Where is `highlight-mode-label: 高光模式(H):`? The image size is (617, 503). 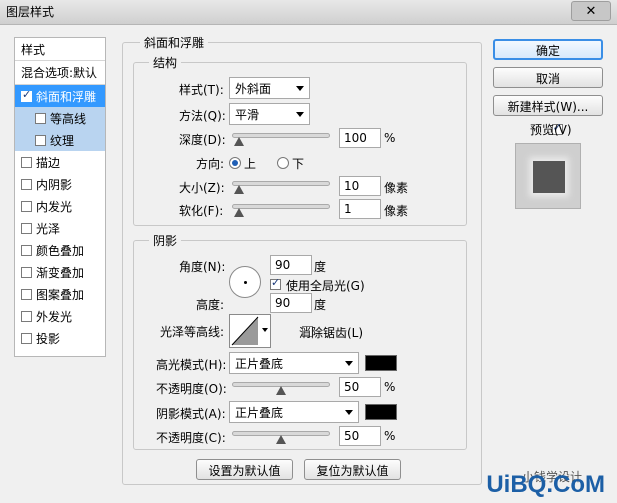
highlight-mode-label: 高光模式(H): is located at coordinates (191, 365).